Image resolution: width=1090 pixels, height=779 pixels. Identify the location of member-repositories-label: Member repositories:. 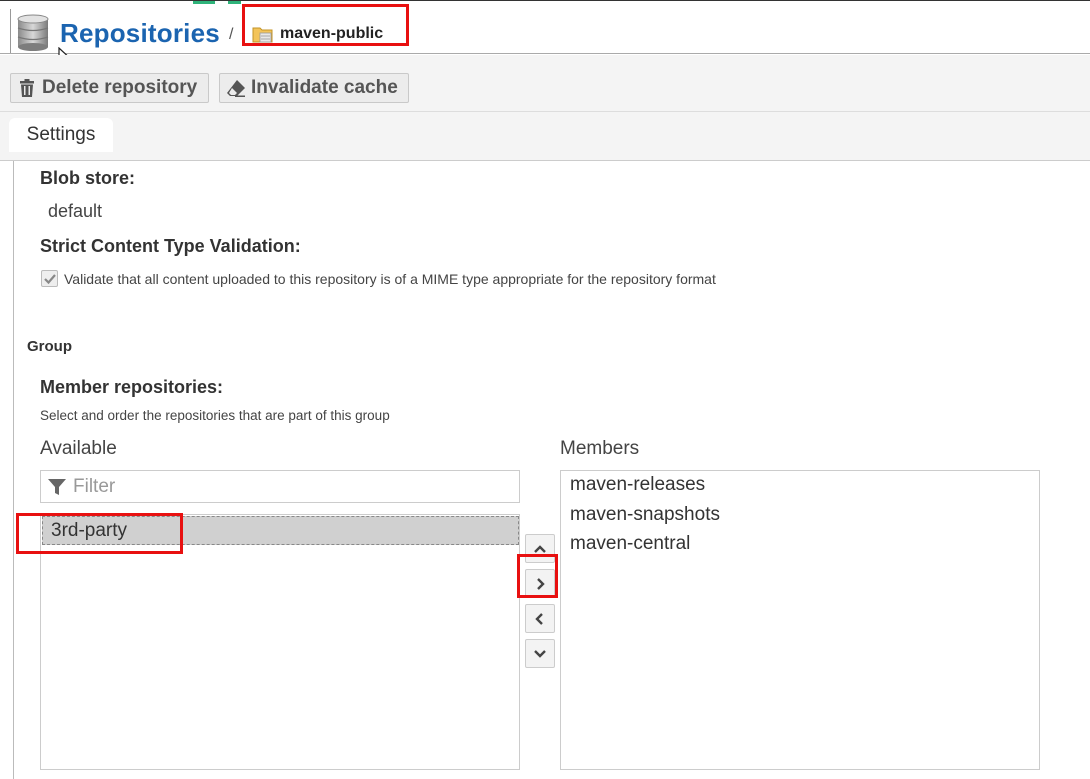
(132, 387).